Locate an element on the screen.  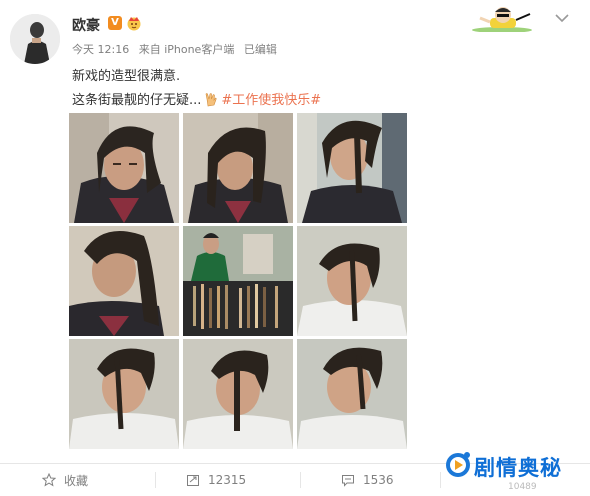
rock-hand-icon is located at coordinates (211, 99).